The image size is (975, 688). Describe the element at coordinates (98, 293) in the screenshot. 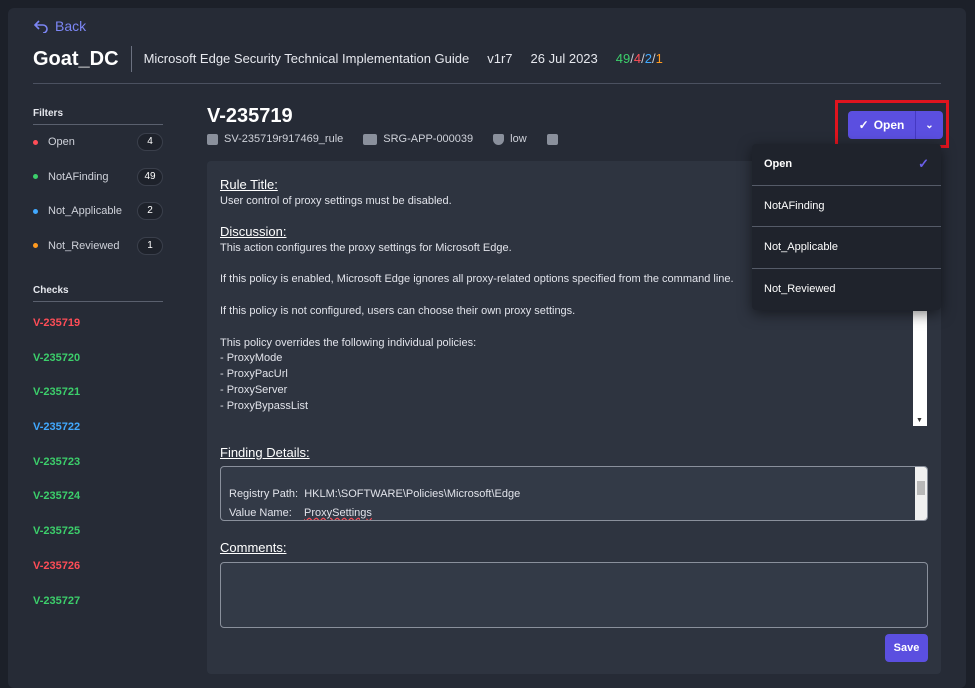

I see `checks-heading: Checks` at that location.